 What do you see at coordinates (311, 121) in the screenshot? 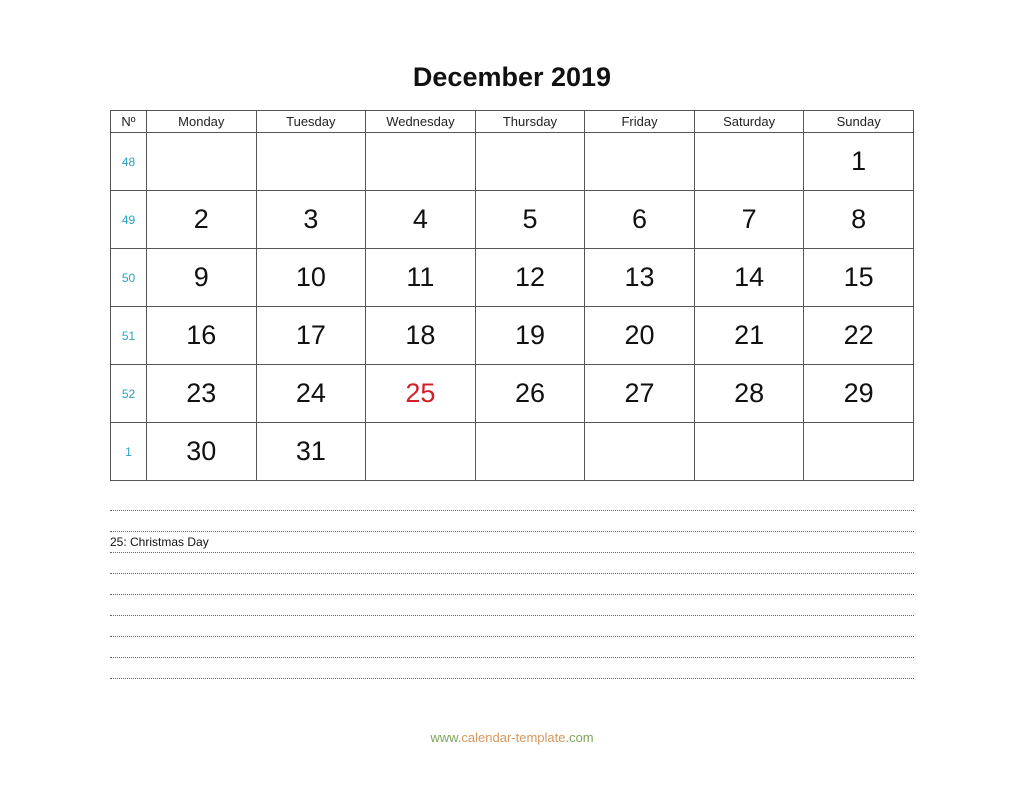
I see `header-day: Tuesday` at bounding box center [311, 121].